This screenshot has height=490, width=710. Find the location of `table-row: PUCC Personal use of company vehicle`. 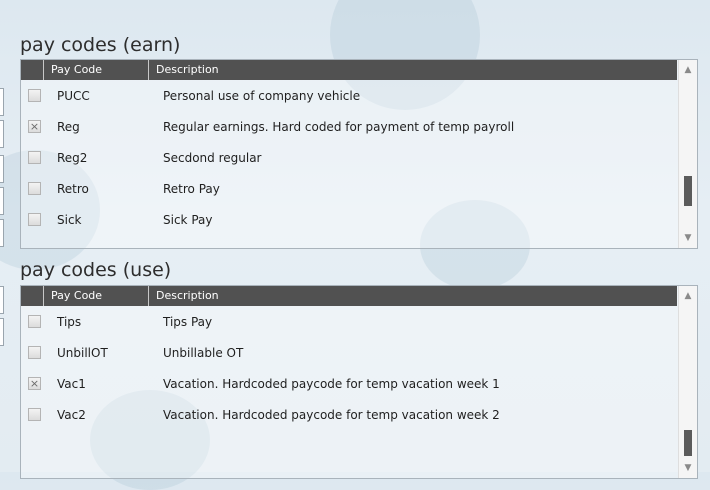

table-row: PUCC Personal use of company vehicle is located at coordinates (349, 96).